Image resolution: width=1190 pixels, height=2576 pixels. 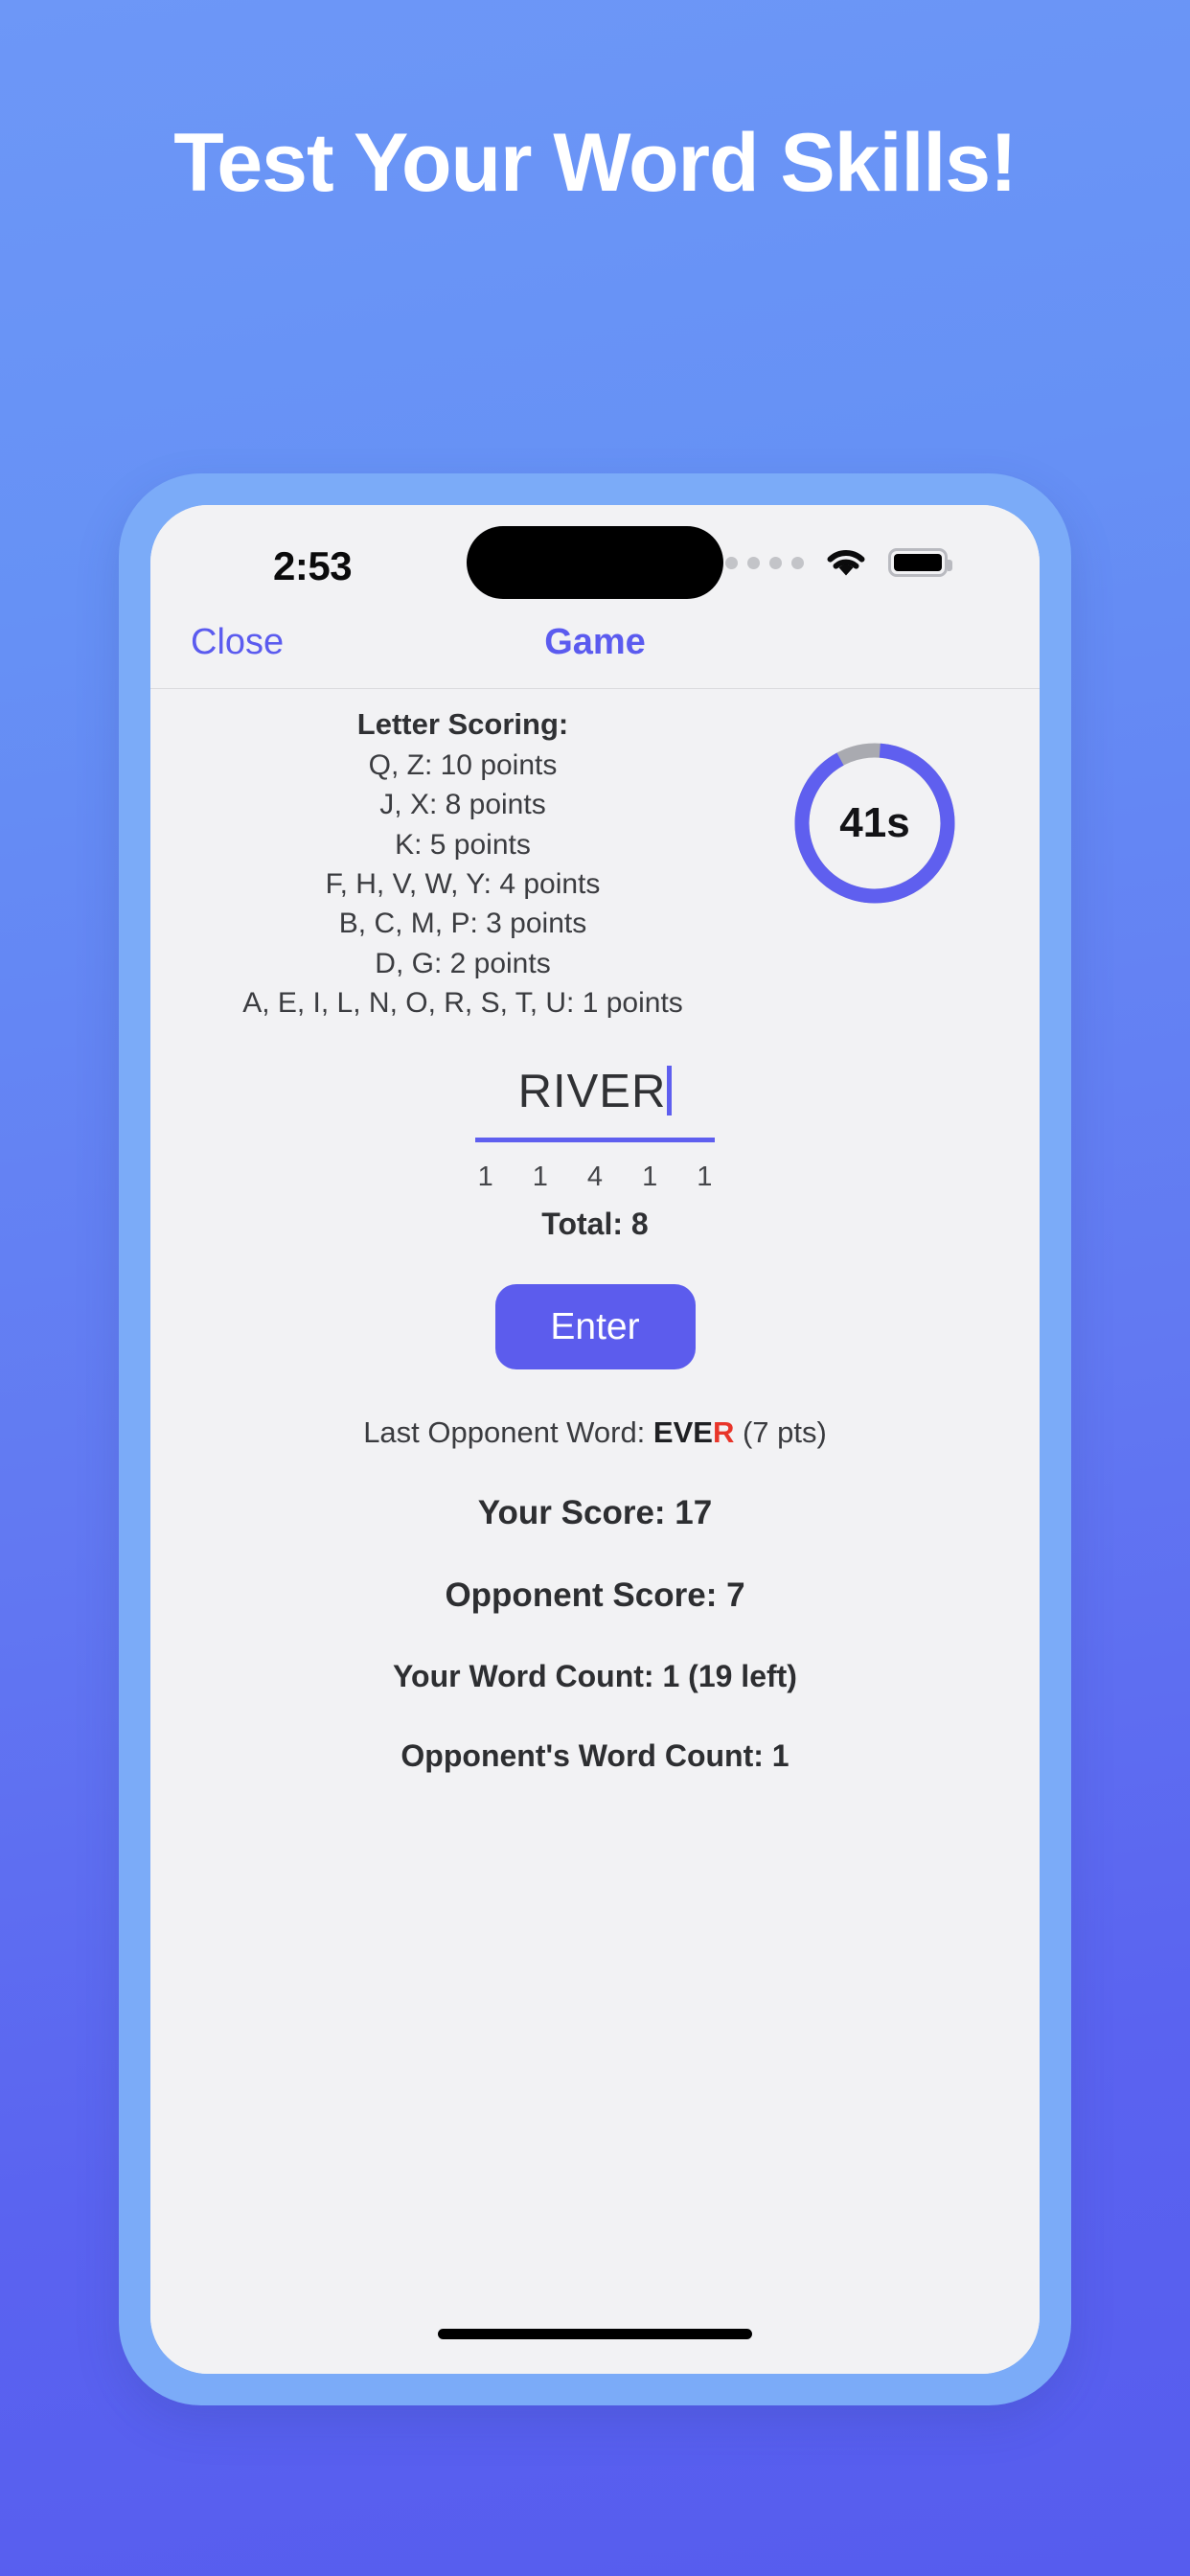 I want to click on letter-scoring-line: J, X: 8 points, so click(x=463, y=805).